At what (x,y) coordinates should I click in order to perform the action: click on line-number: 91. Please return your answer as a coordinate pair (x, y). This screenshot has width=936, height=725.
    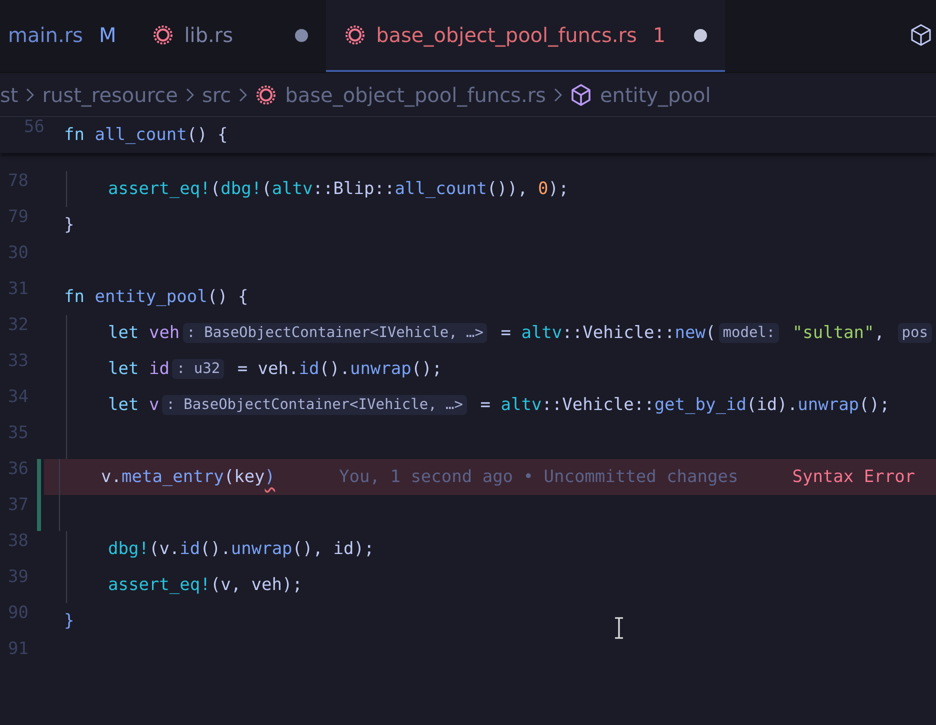
    Looking at the image, I should click on (18, 650).